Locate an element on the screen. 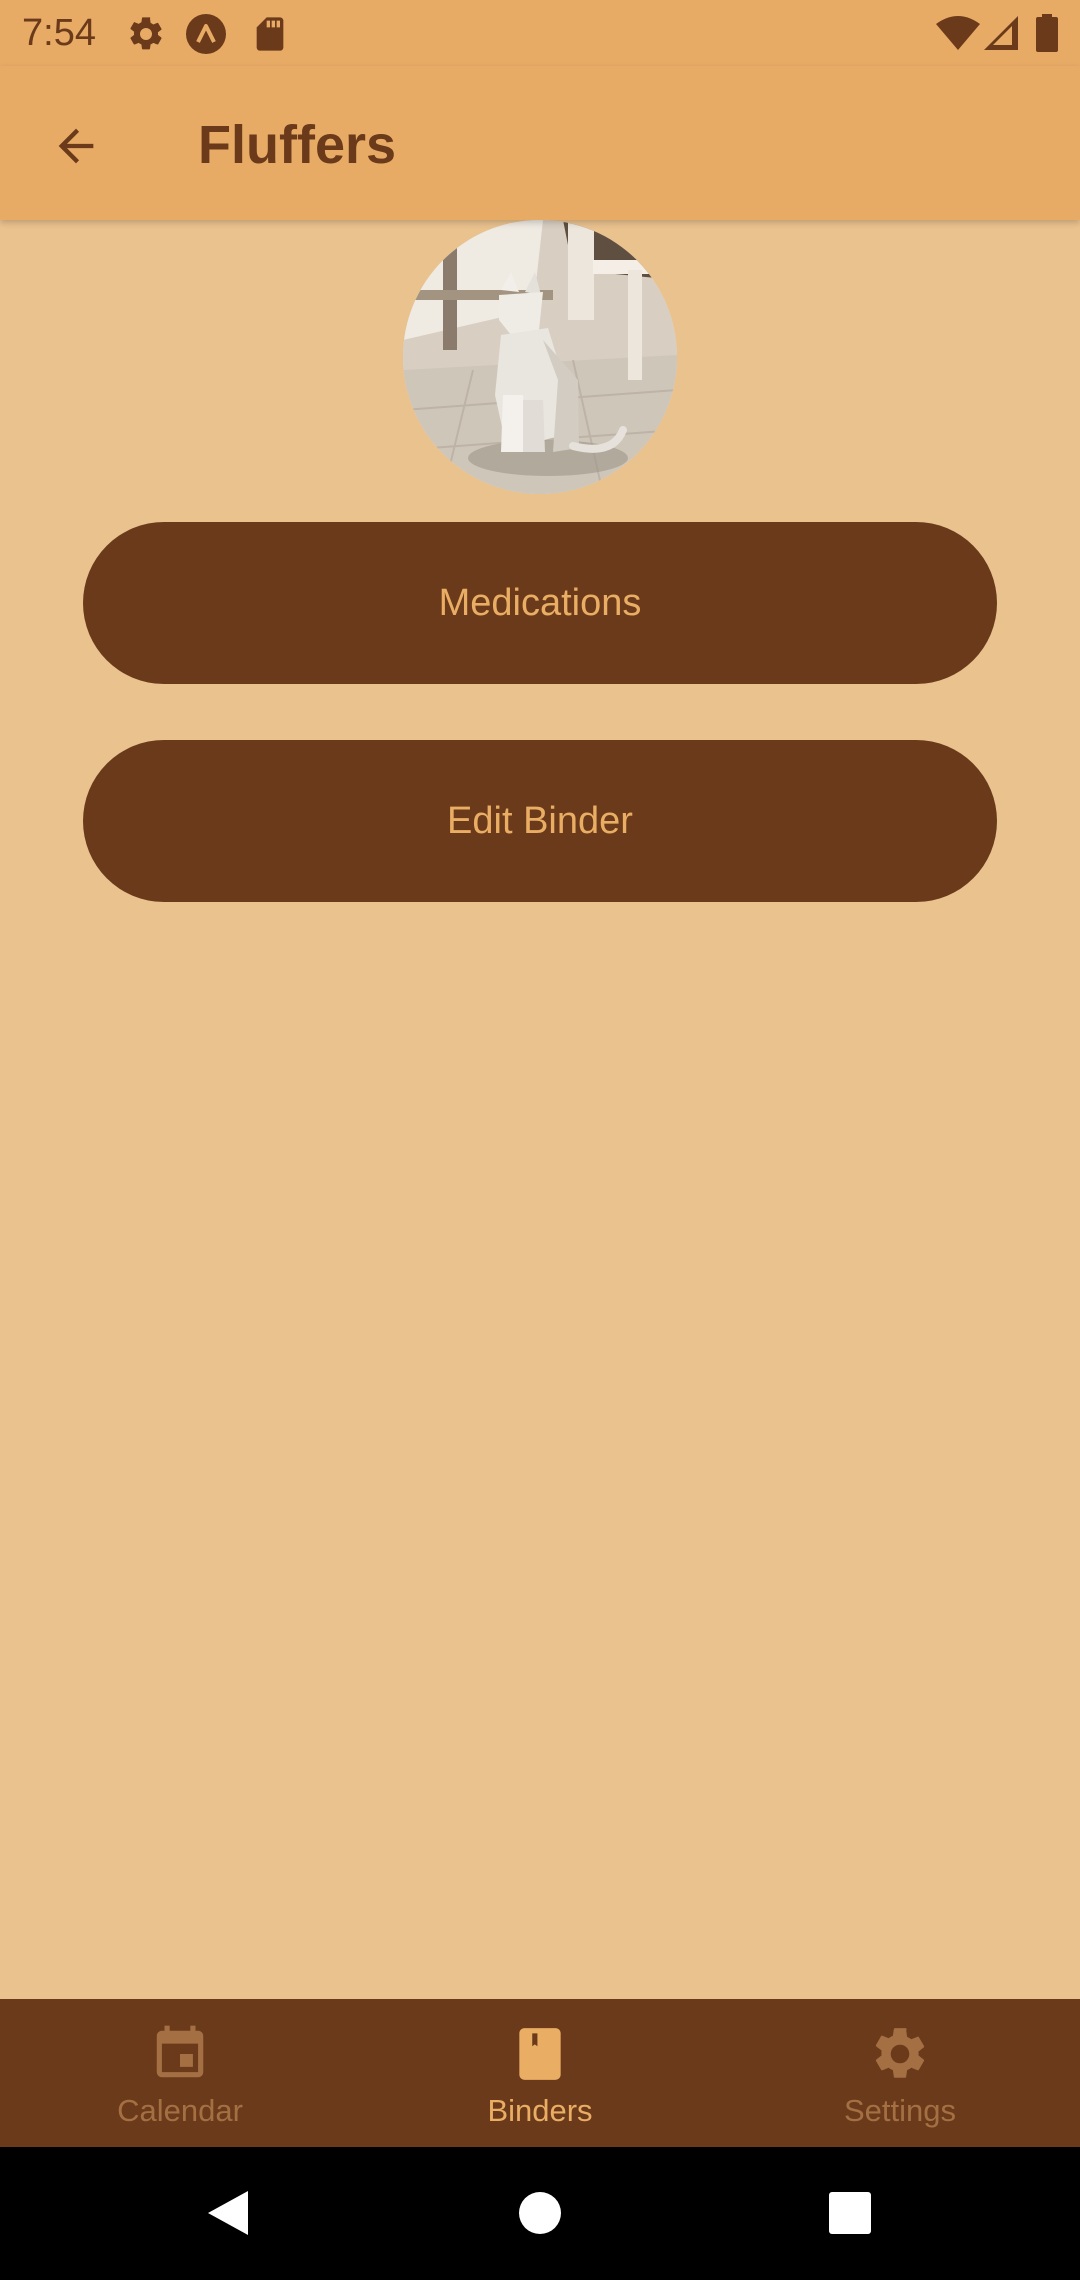 This screenshot has width=1080, height=2280. medications-button: Medications is located at coordinates (540, 603).